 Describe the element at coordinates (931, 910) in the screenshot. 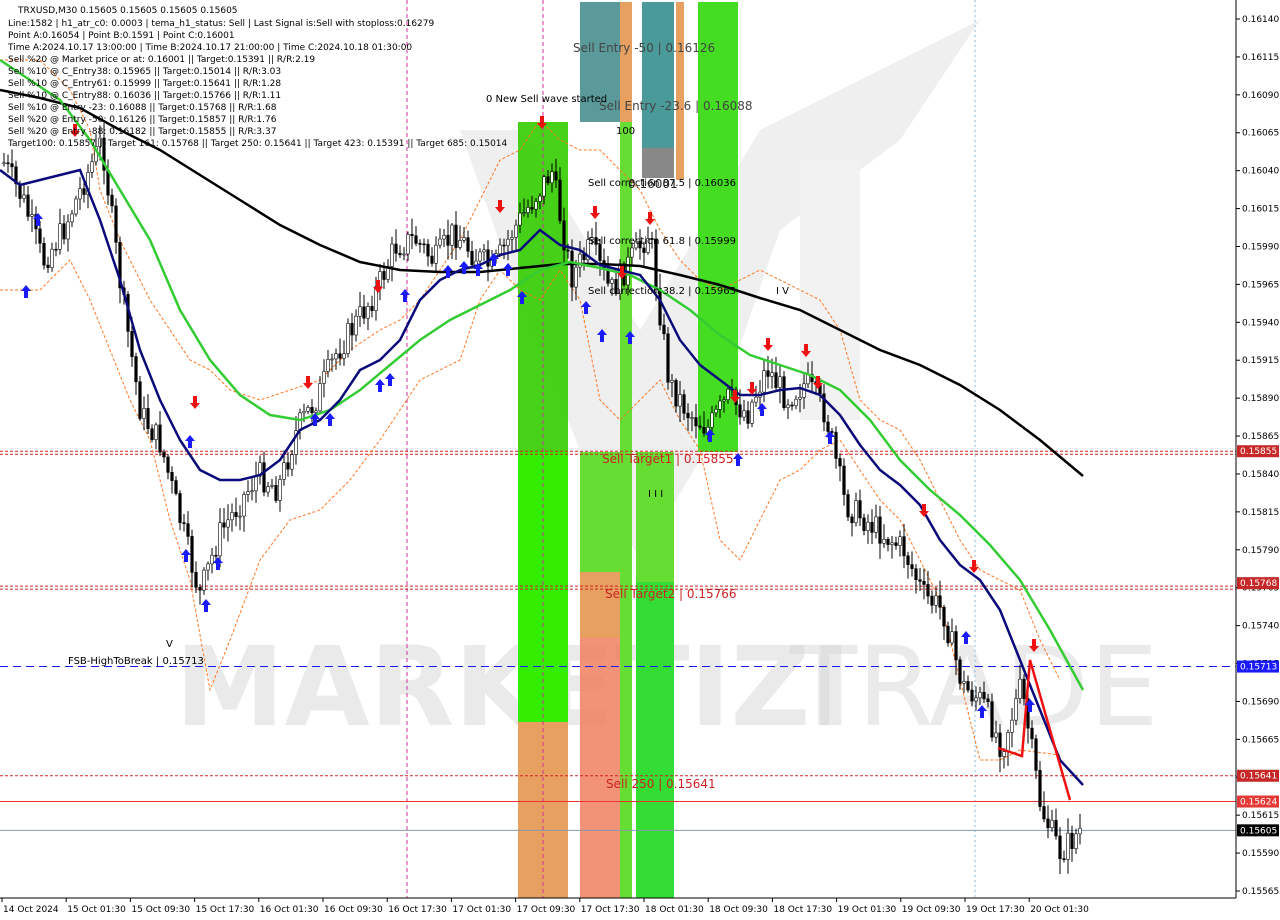

I see `time-tick-label: 19 Oct 09:30` at that location.